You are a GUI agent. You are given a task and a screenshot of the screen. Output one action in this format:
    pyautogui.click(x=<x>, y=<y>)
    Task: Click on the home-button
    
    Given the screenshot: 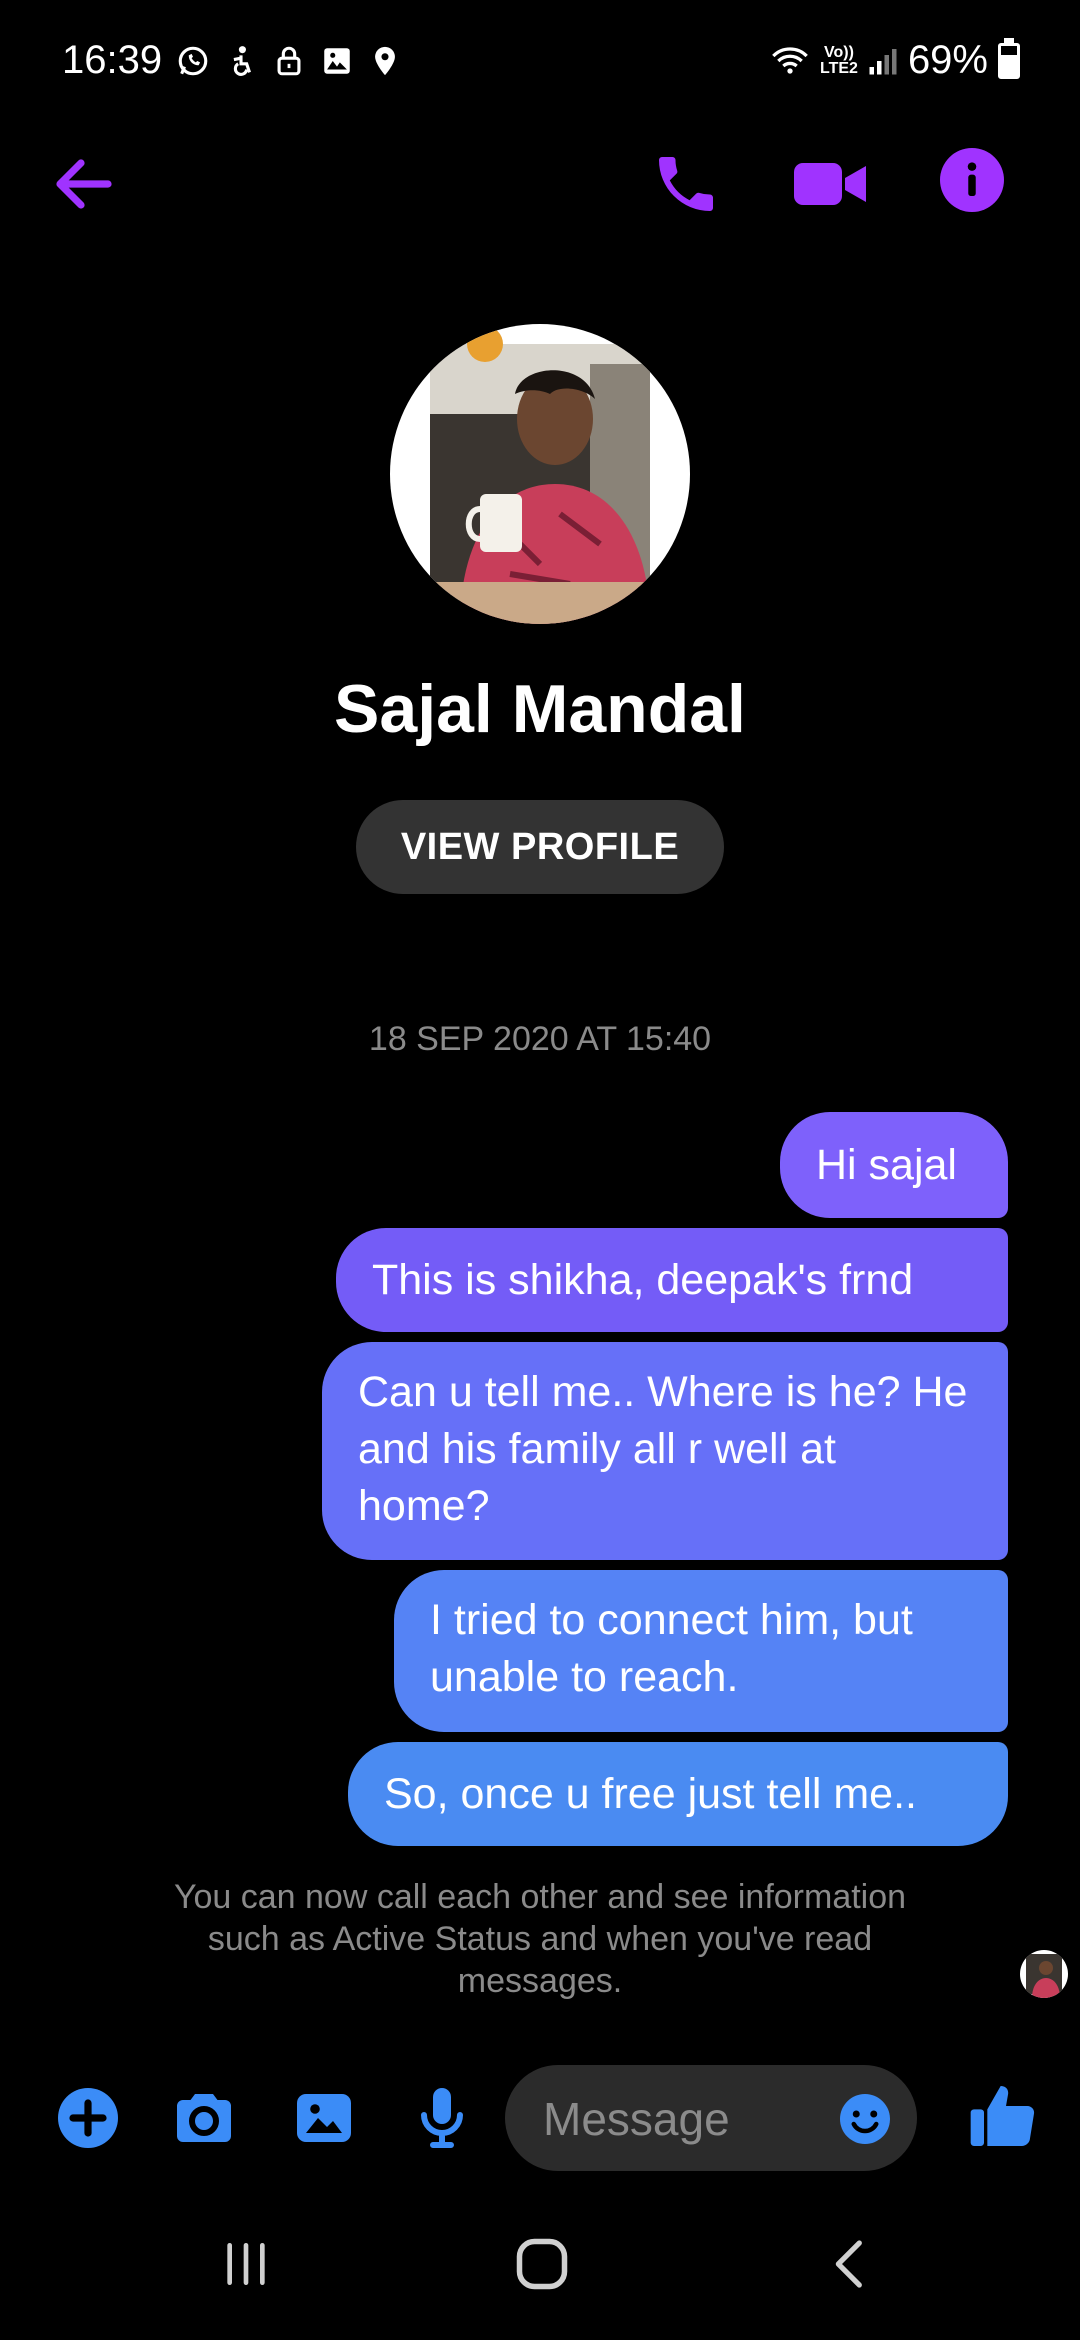 What is the action you would take?
    pyautogui.click(x=542, y=2264)
    